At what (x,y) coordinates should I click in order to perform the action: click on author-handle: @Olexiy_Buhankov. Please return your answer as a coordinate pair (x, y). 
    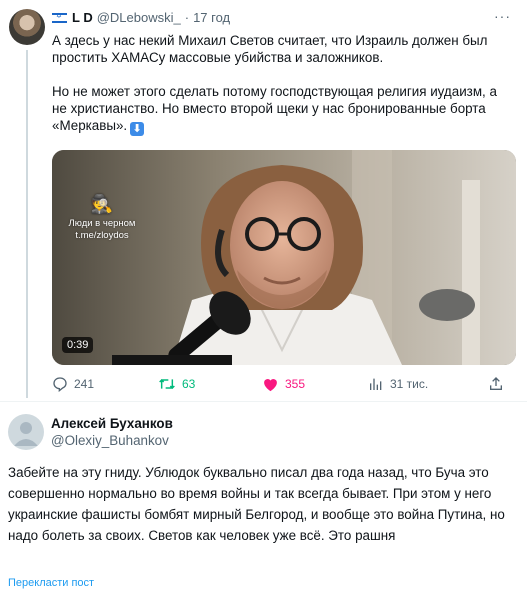
    Looking at the image, I should click on (110, 440).